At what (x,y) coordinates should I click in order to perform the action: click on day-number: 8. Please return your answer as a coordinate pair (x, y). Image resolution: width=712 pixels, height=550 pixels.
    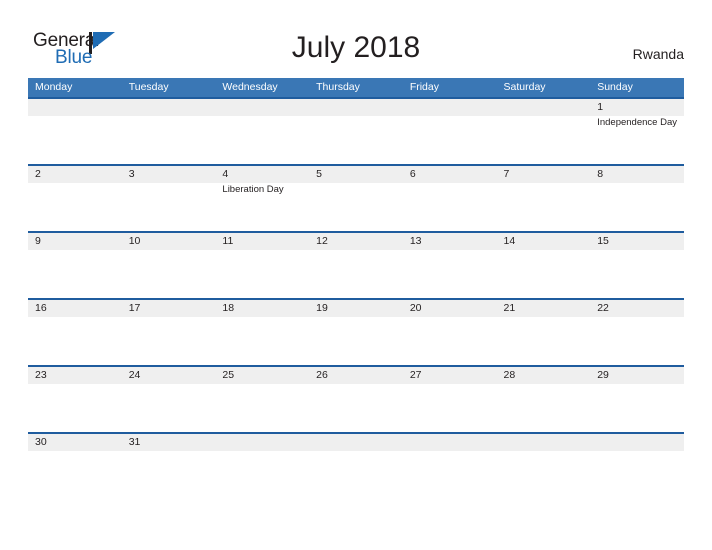
    Looking at the image, I should click on (600, 174).